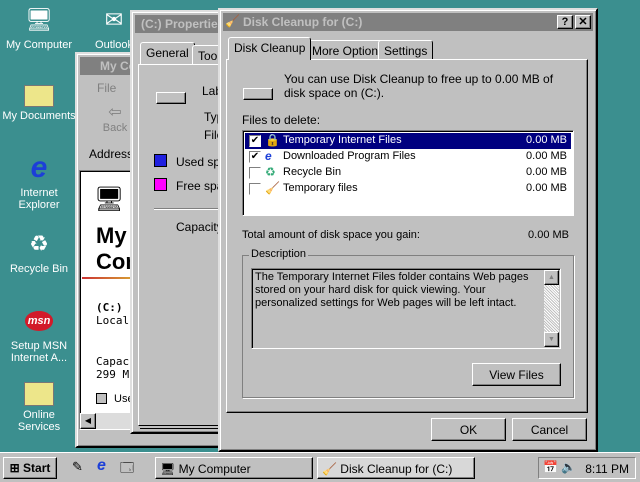  Describe the element at coordinates (160, 160) in the screenshot. I see `used-space-swatch` at that location.